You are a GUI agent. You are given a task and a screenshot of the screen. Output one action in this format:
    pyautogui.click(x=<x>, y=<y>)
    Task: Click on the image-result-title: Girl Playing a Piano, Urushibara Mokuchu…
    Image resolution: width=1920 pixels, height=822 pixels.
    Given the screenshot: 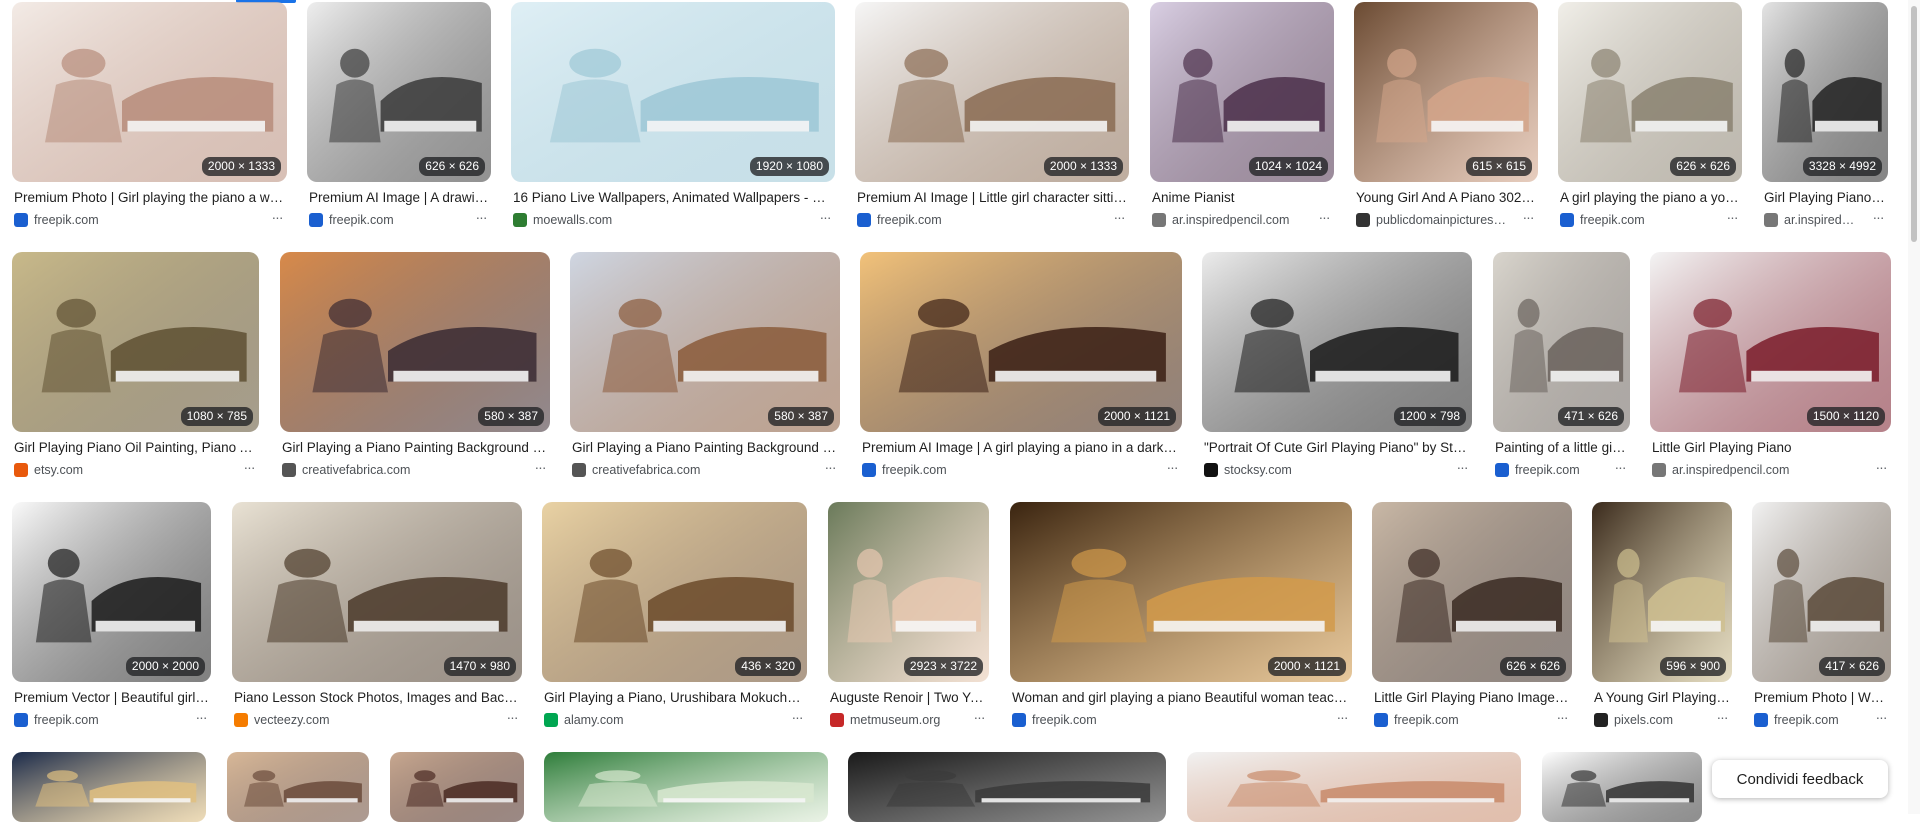 What is the action you would take?
    pyautogui.click(x=674, y=698)
    